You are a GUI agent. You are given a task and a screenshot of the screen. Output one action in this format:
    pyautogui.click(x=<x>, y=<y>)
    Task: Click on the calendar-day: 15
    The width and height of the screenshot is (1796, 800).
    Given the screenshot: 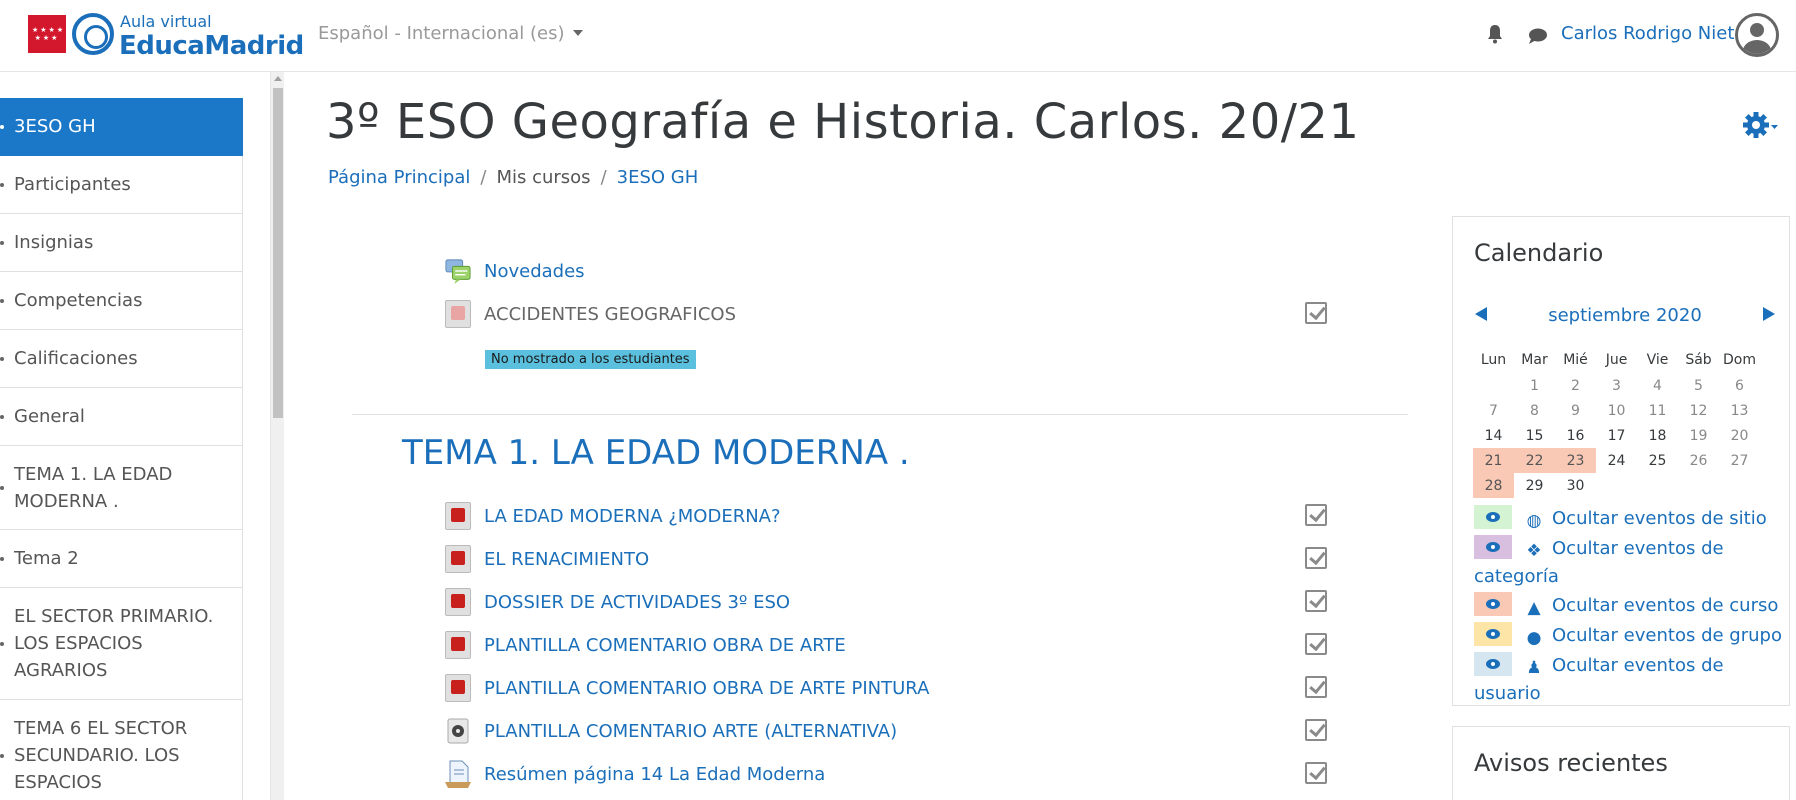 What is the action you would take?
    pyautogui.click(x=1534, y=435)
    